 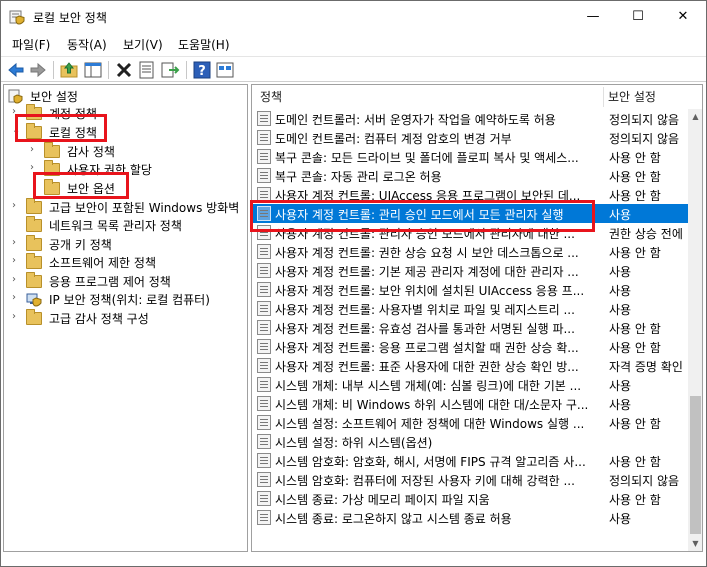 What do you see at coordinates (127, 113) in the screenshot?
I see `tree-item-account-policy: › 계정 정책` at bounding box center [127, 113].